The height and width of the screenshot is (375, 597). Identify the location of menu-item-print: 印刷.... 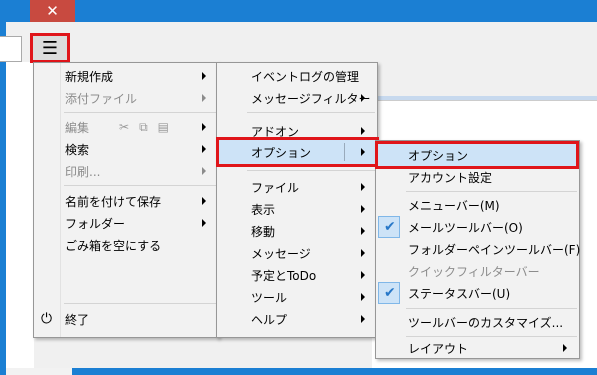
(126, 171).